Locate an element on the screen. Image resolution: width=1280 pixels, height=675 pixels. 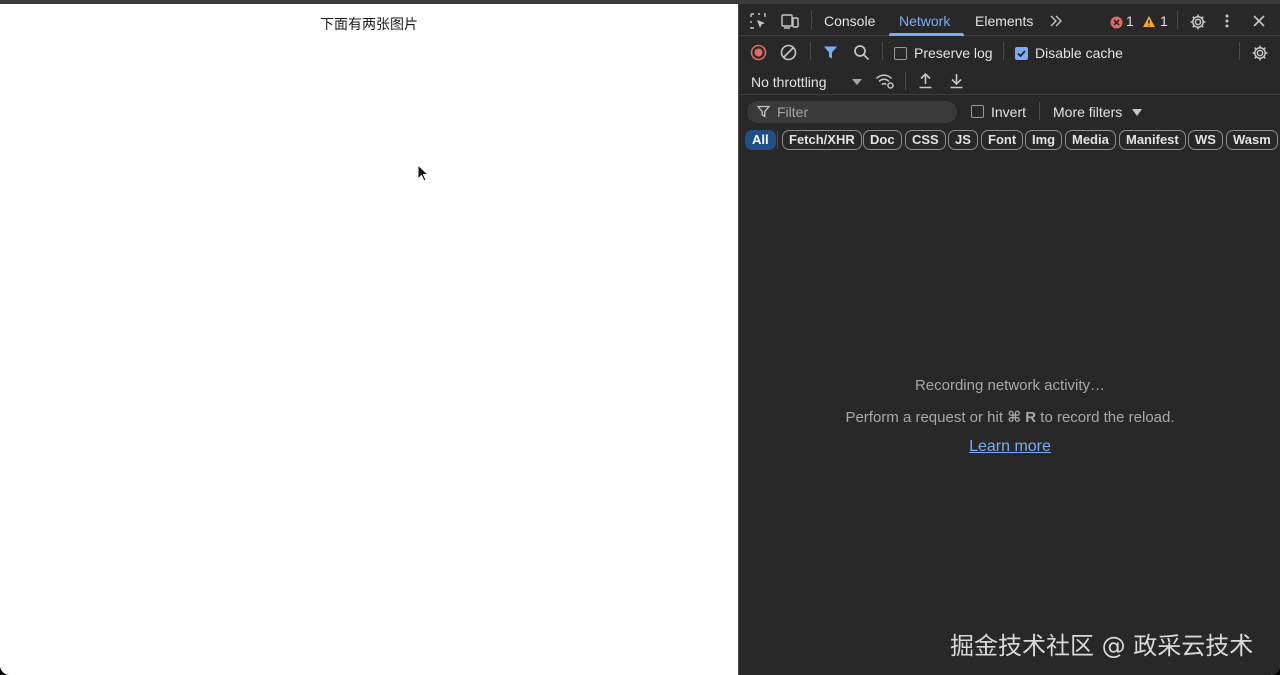
close-icon is located at coordinates (1259, 21).